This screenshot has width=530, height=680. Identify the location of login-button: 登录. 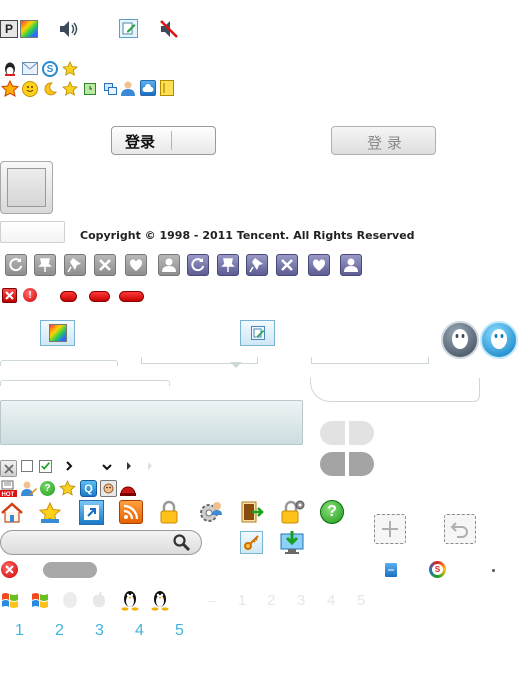
(163, 140).